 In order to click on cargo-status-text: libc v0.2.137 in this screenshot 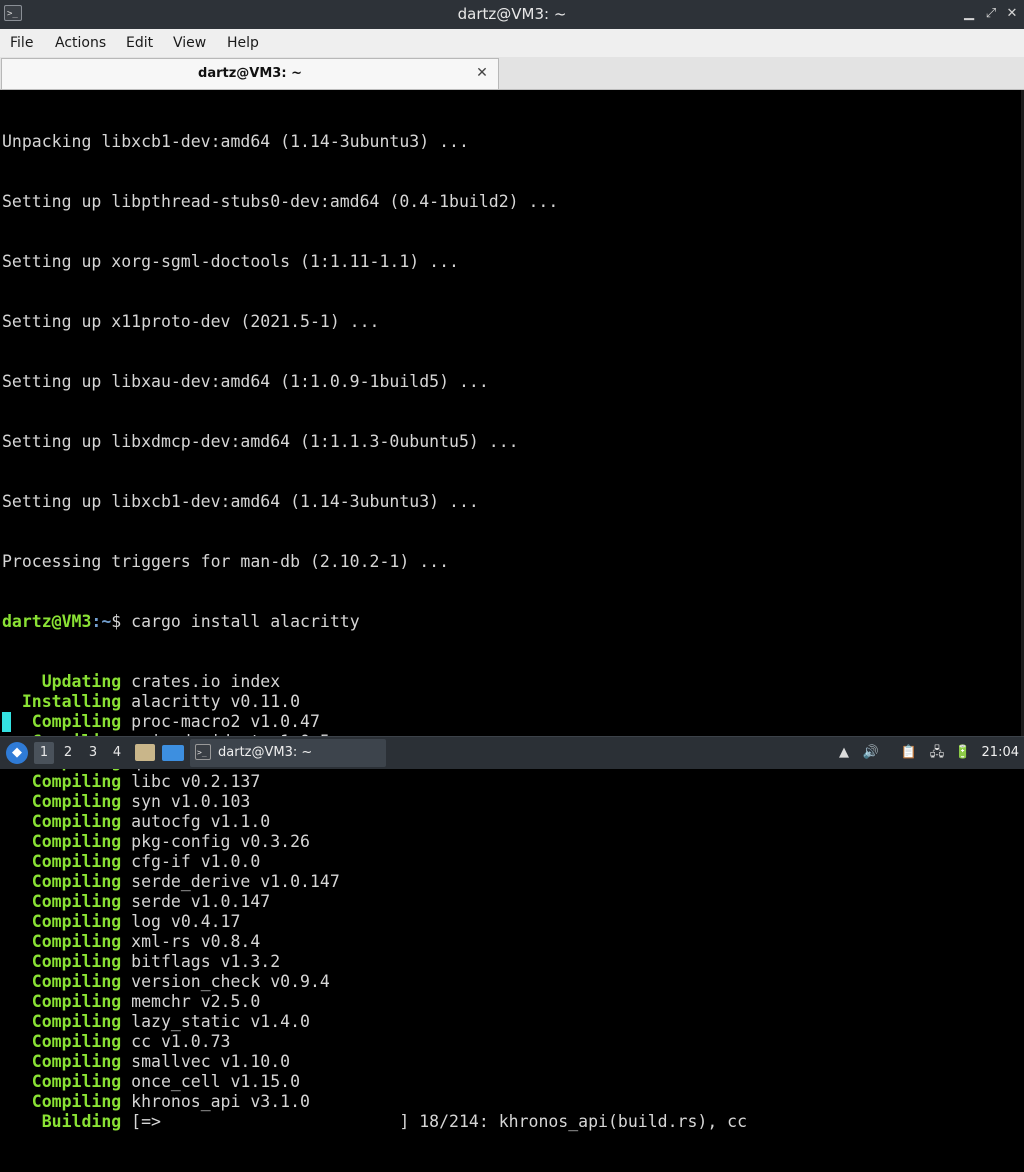, I will do `click(191, 781)`.